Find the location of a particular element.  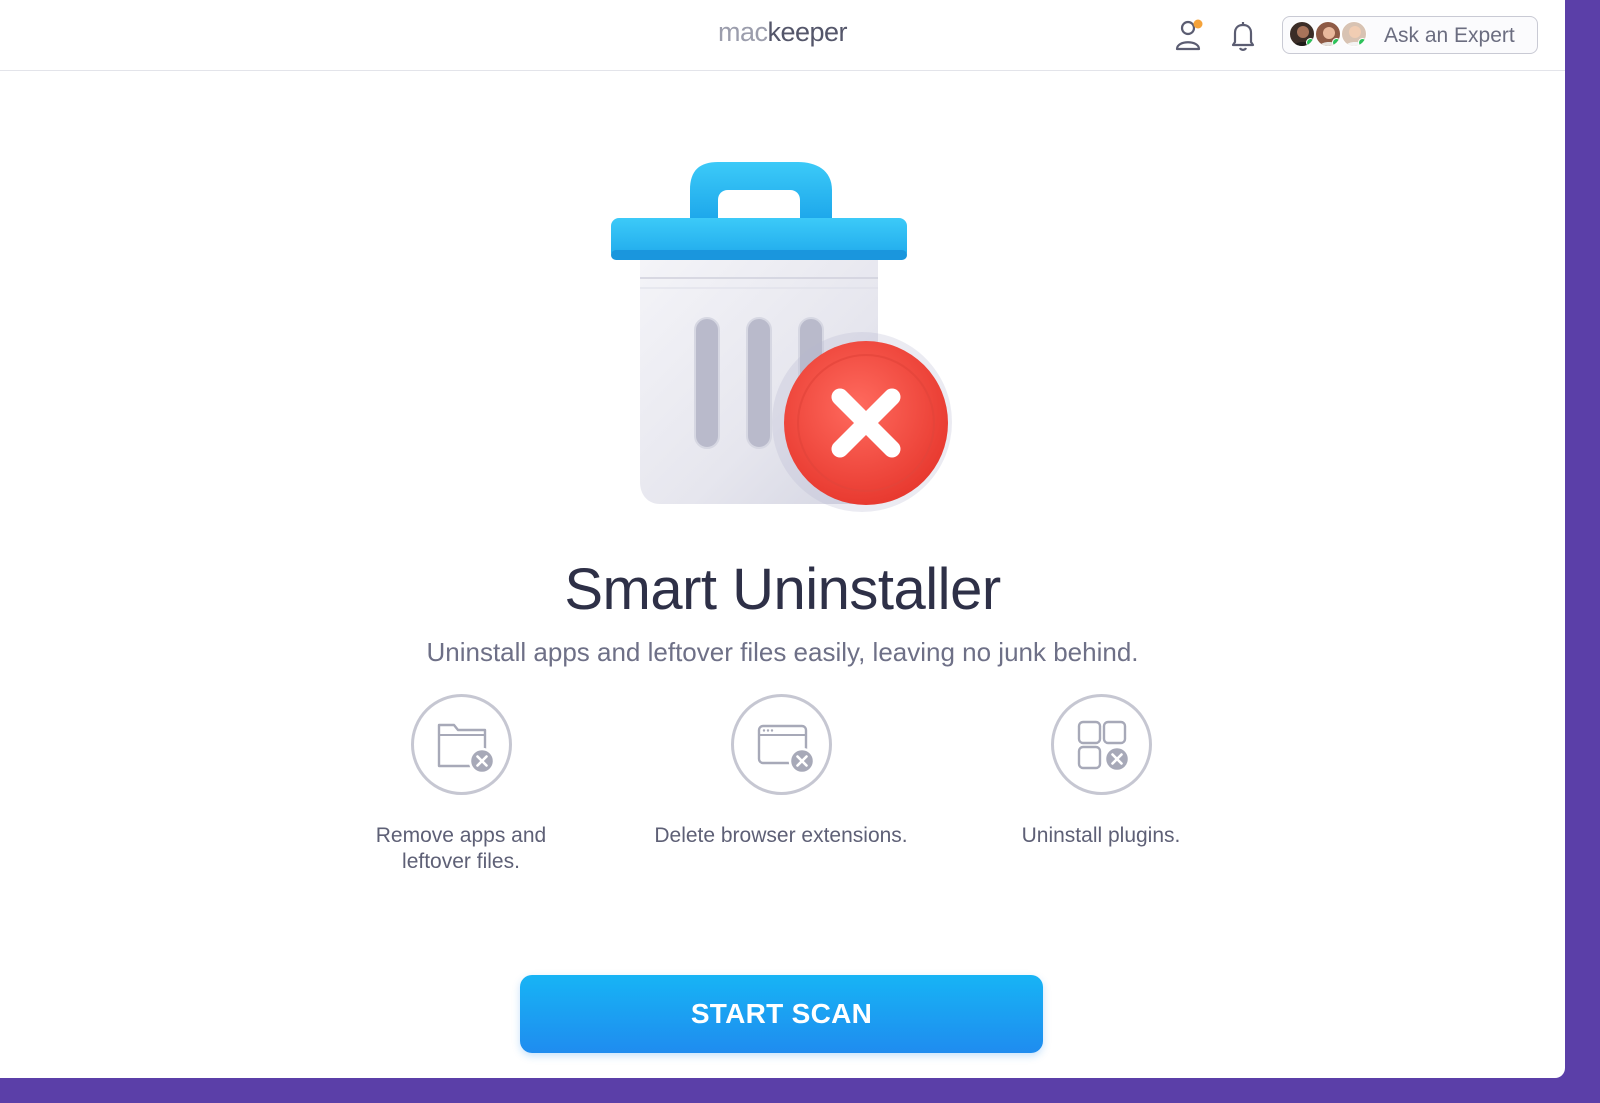

trash-icon is located at coordinates (781, 337).